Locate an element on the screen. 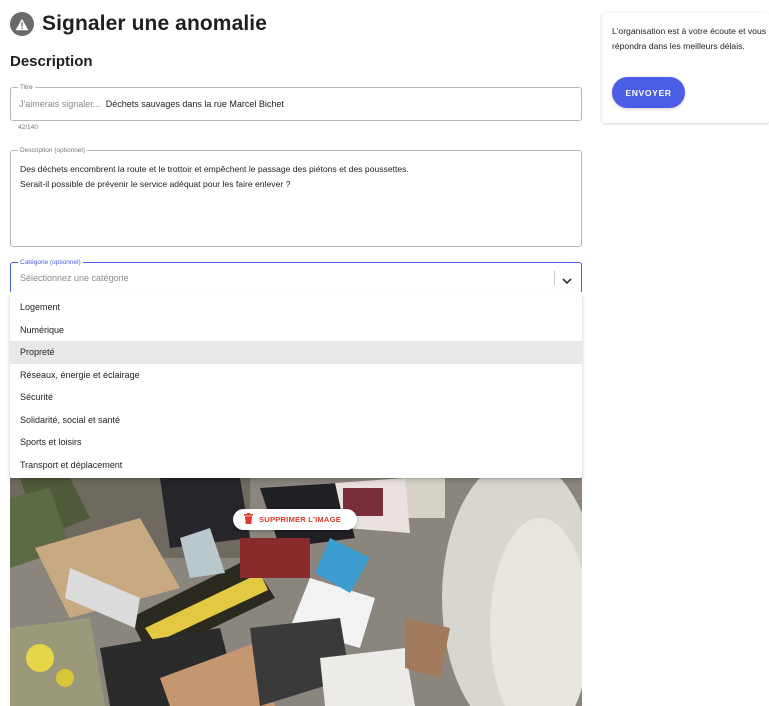  section-title: Description is located at coordinates (51, 61).